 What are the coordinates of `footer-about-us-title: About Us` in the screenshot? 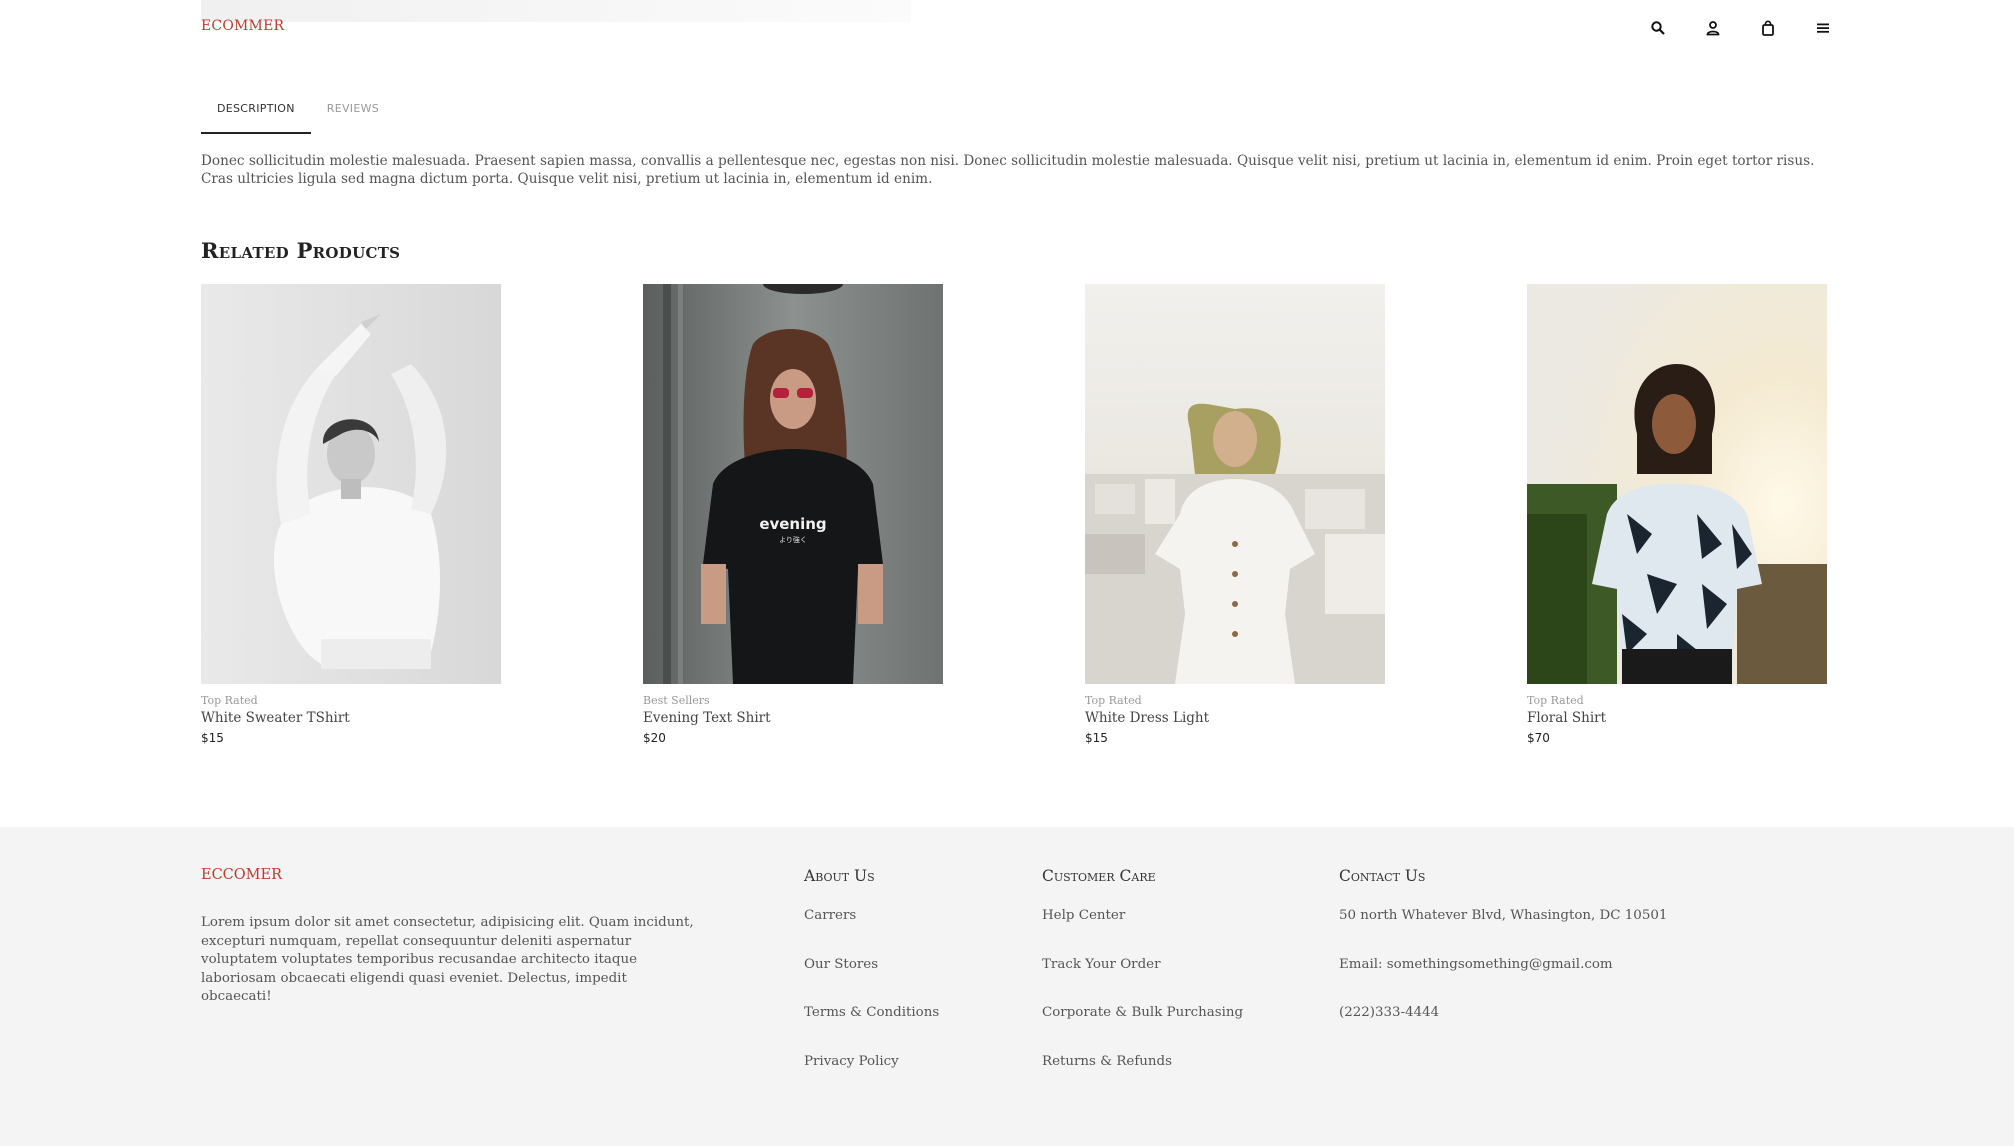 It's located at (839, 876).